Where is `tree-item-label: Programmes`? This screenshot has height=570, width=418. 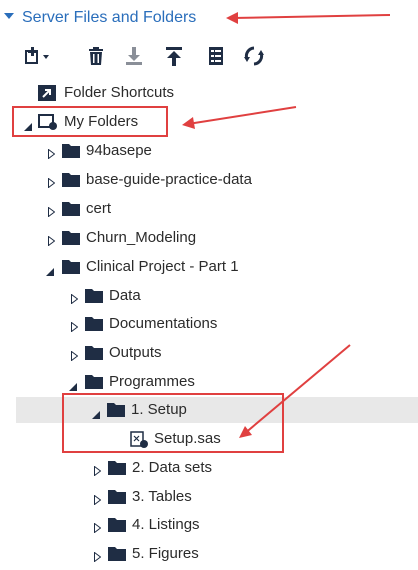
tree-item-label: Programmes is located at coordinates (152, 381).